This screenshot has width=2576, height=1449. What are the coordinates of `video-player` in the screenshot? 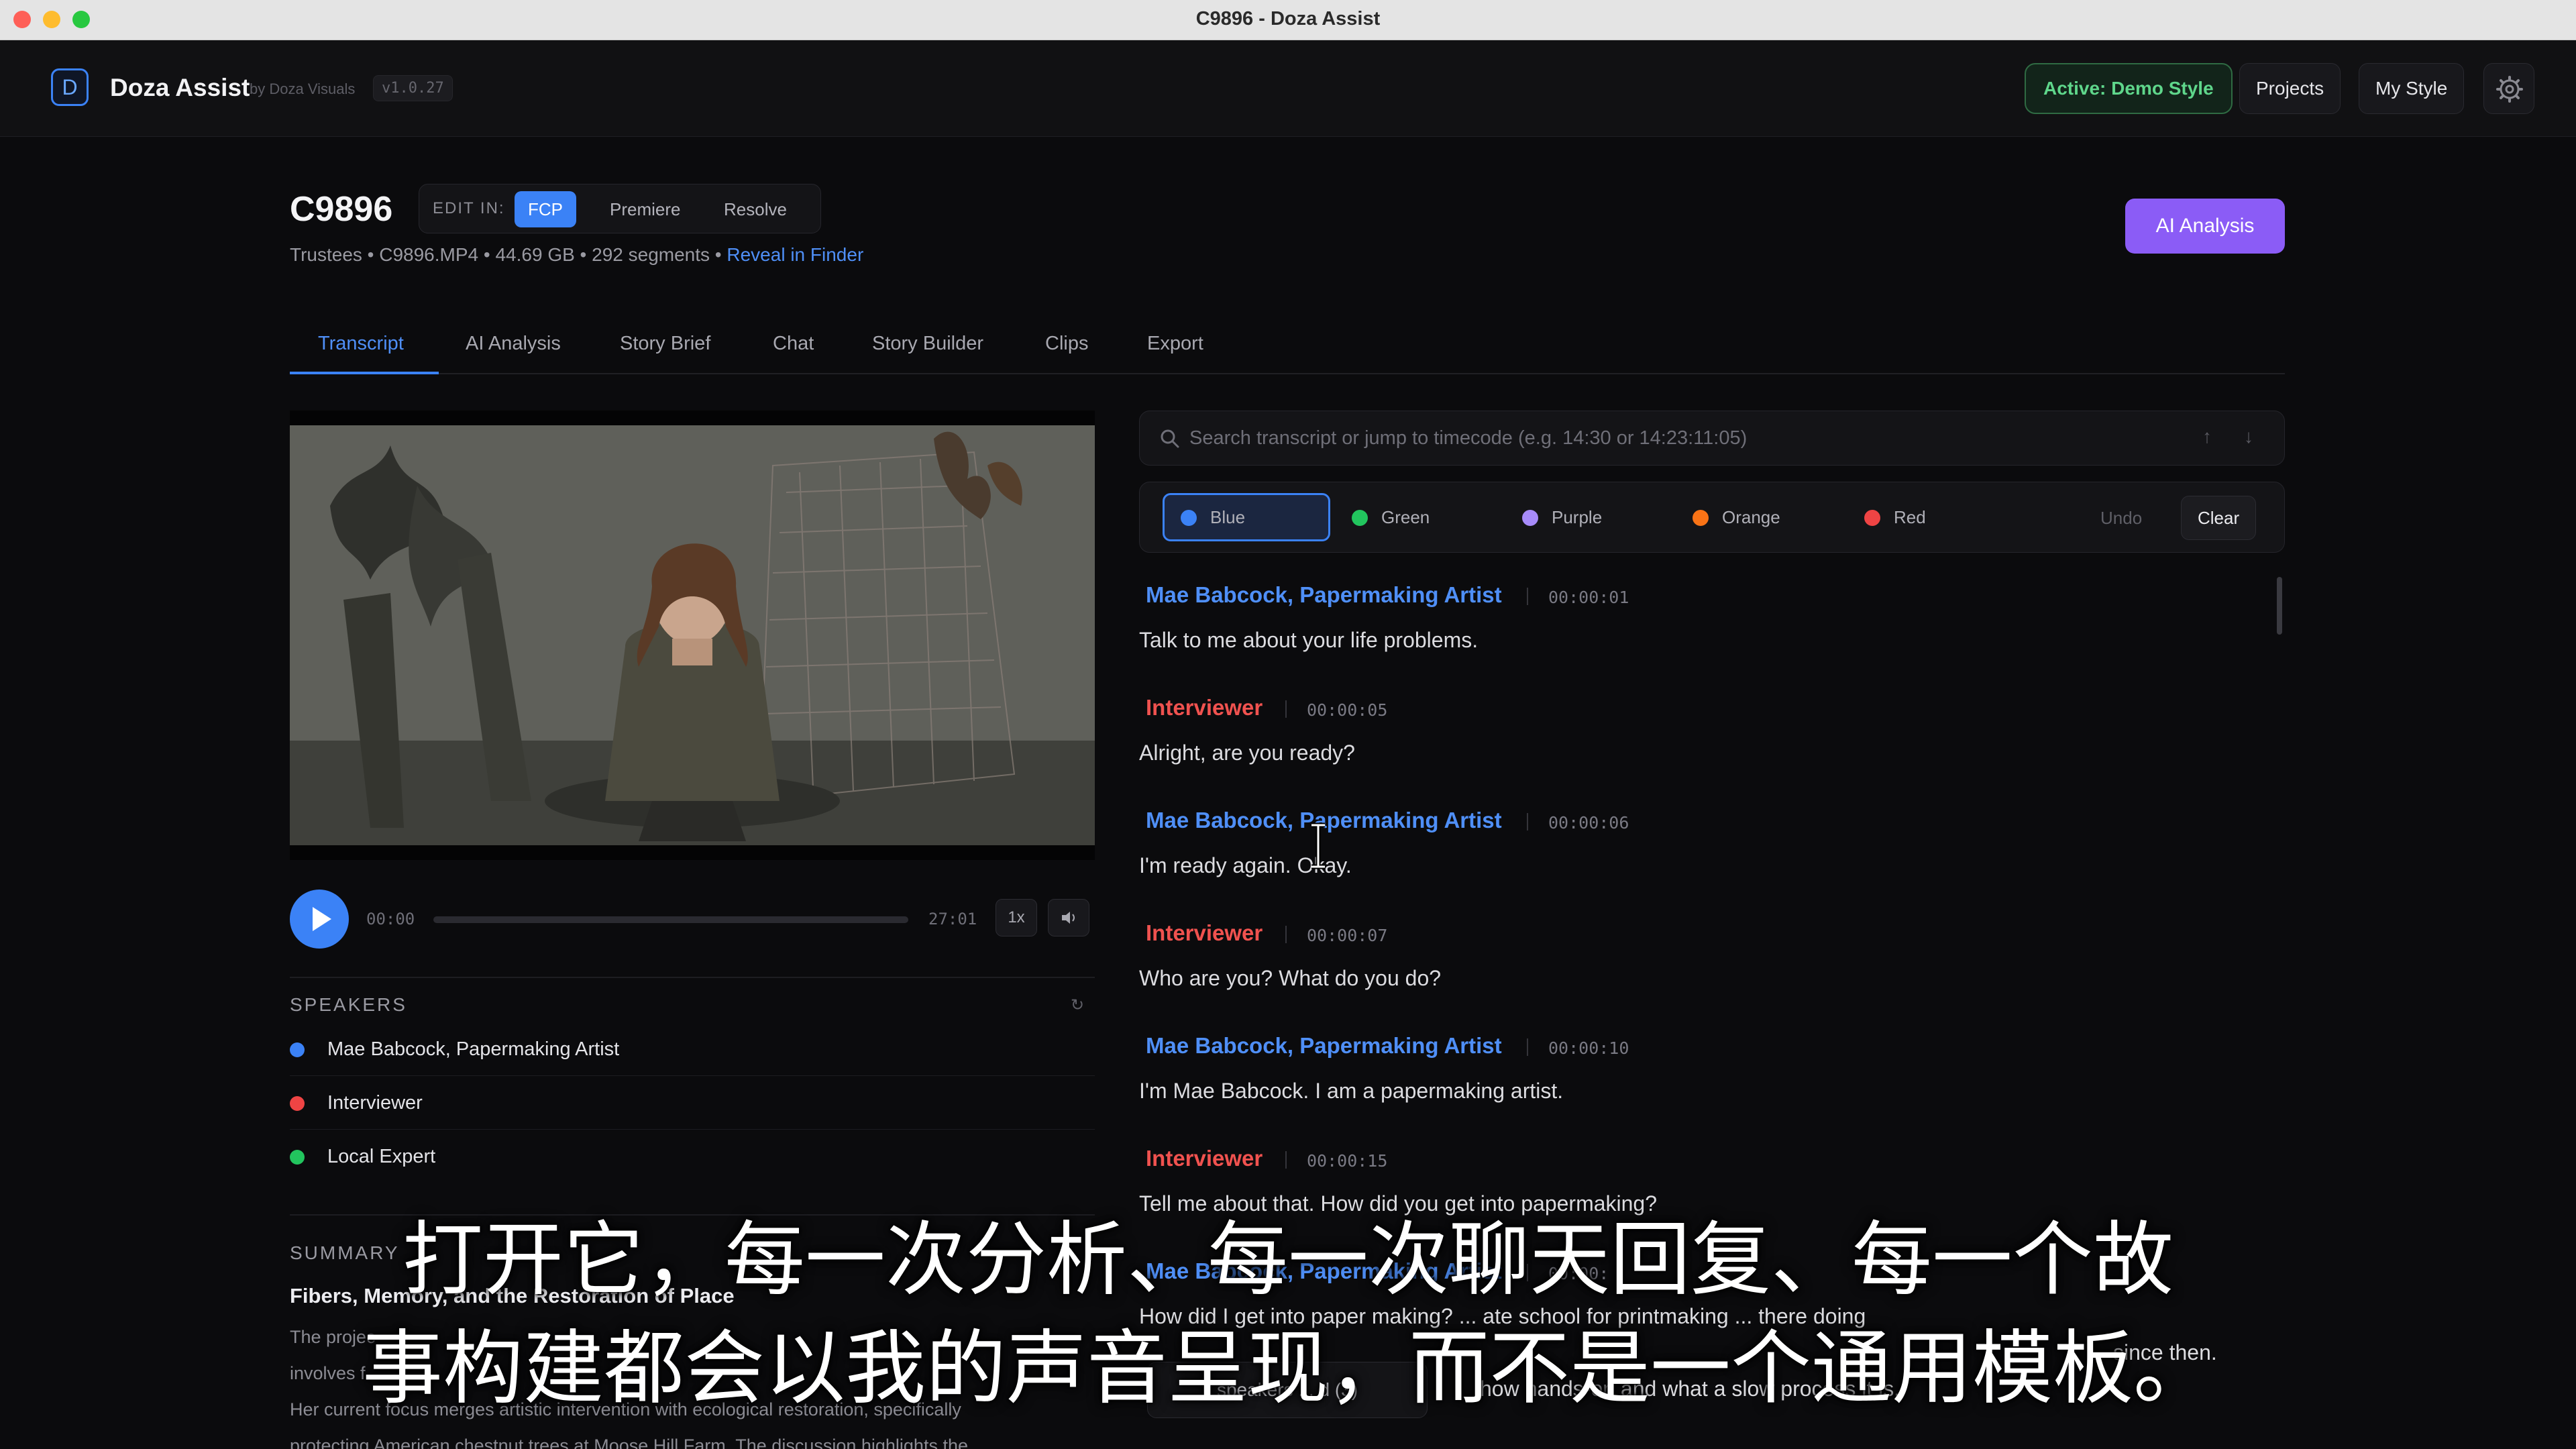 It's located at (692, 635).